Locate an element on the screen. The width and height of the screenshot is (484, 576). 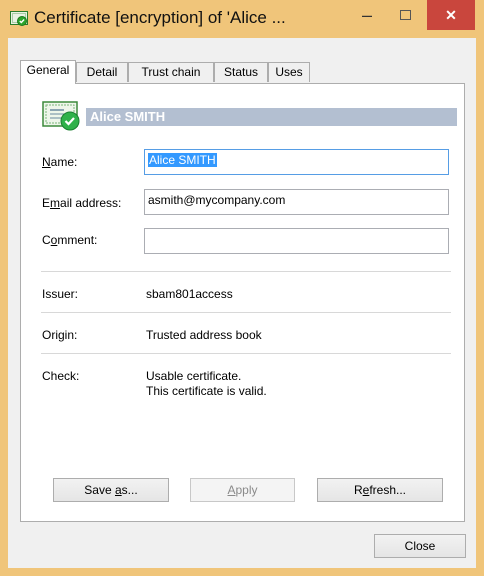
close-window-button: ✕ is located at coordinates (451, 15).